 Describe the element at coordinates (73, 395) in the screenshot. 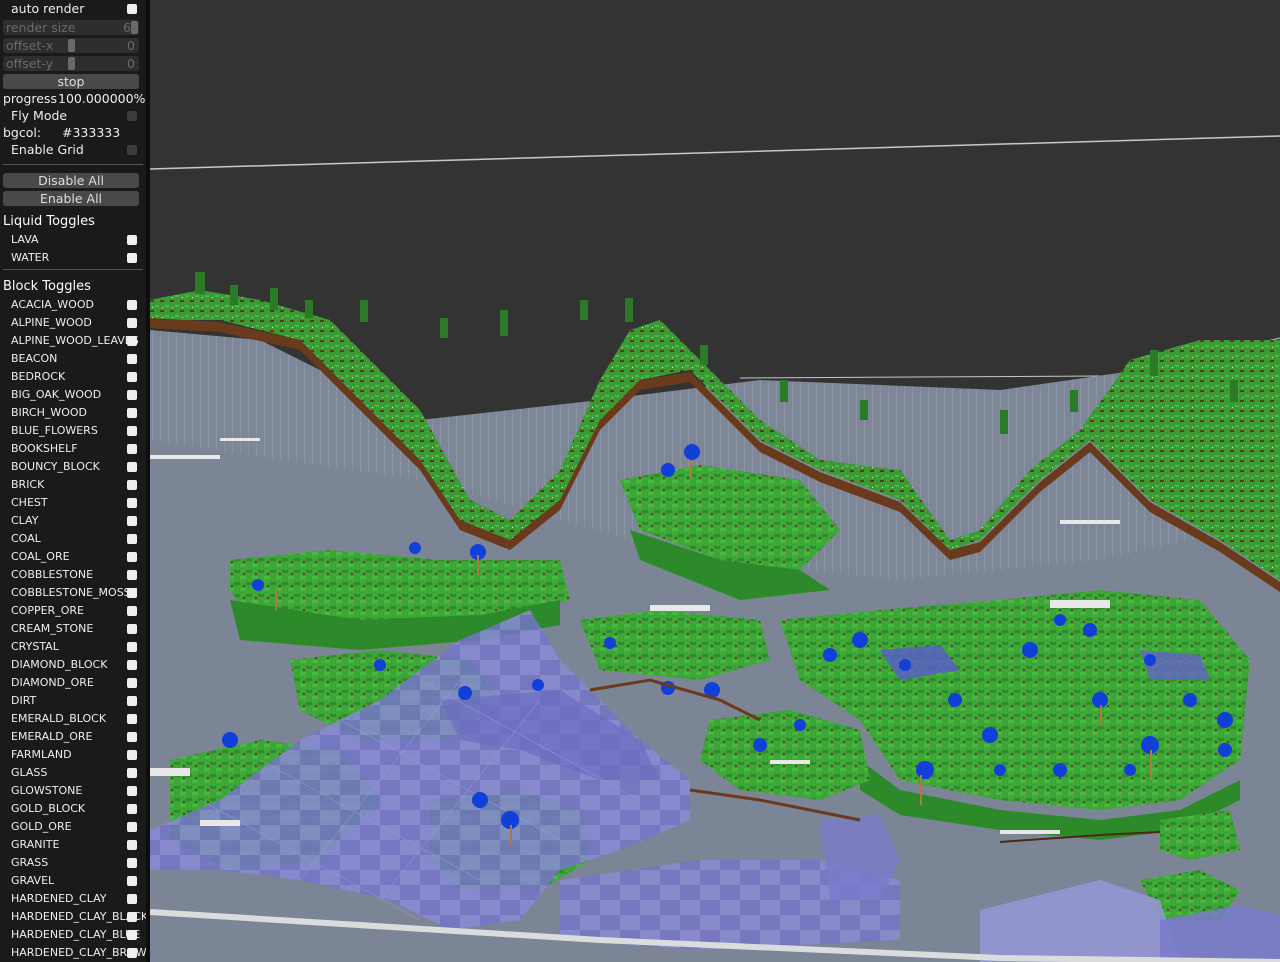

I see `toggle-row-big-oak-wood: BIG_OAK_WOOD` at that location.